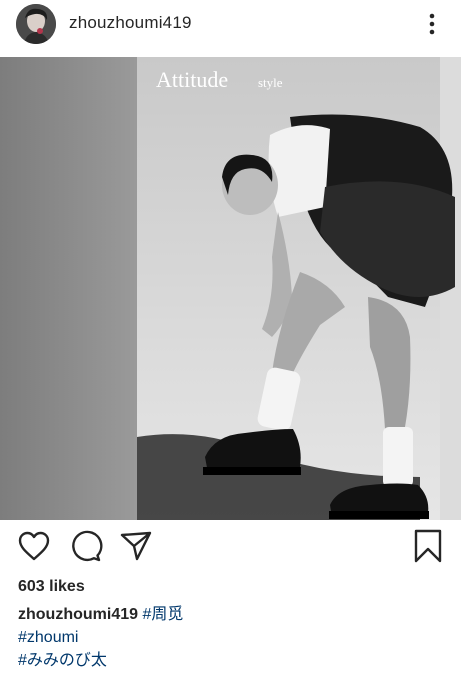  What do you see at coordinates (432, 25) in the screenshot?
I see `more-options-icon` at bounding box center [432, 25].